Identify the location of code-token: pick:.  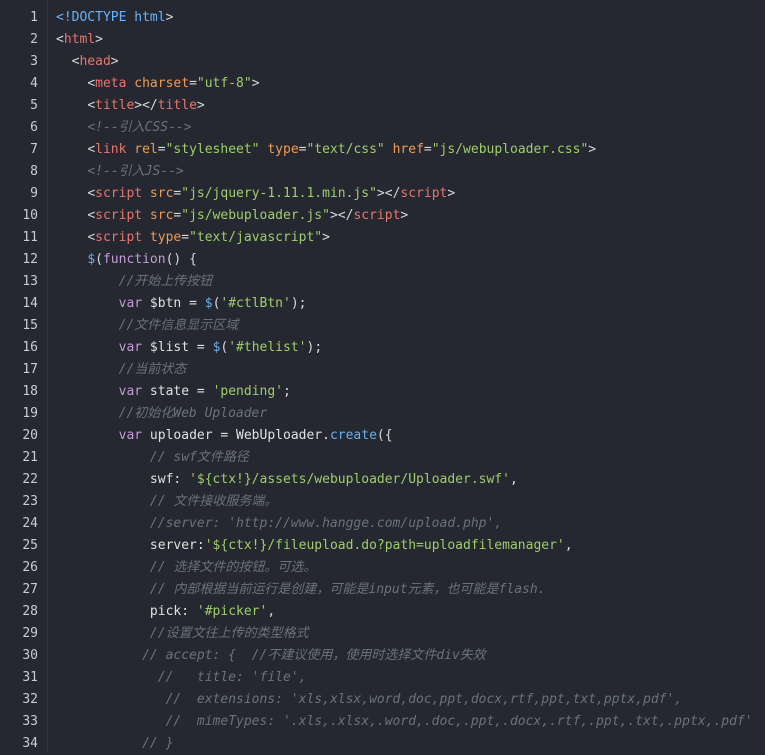
(173, 611).